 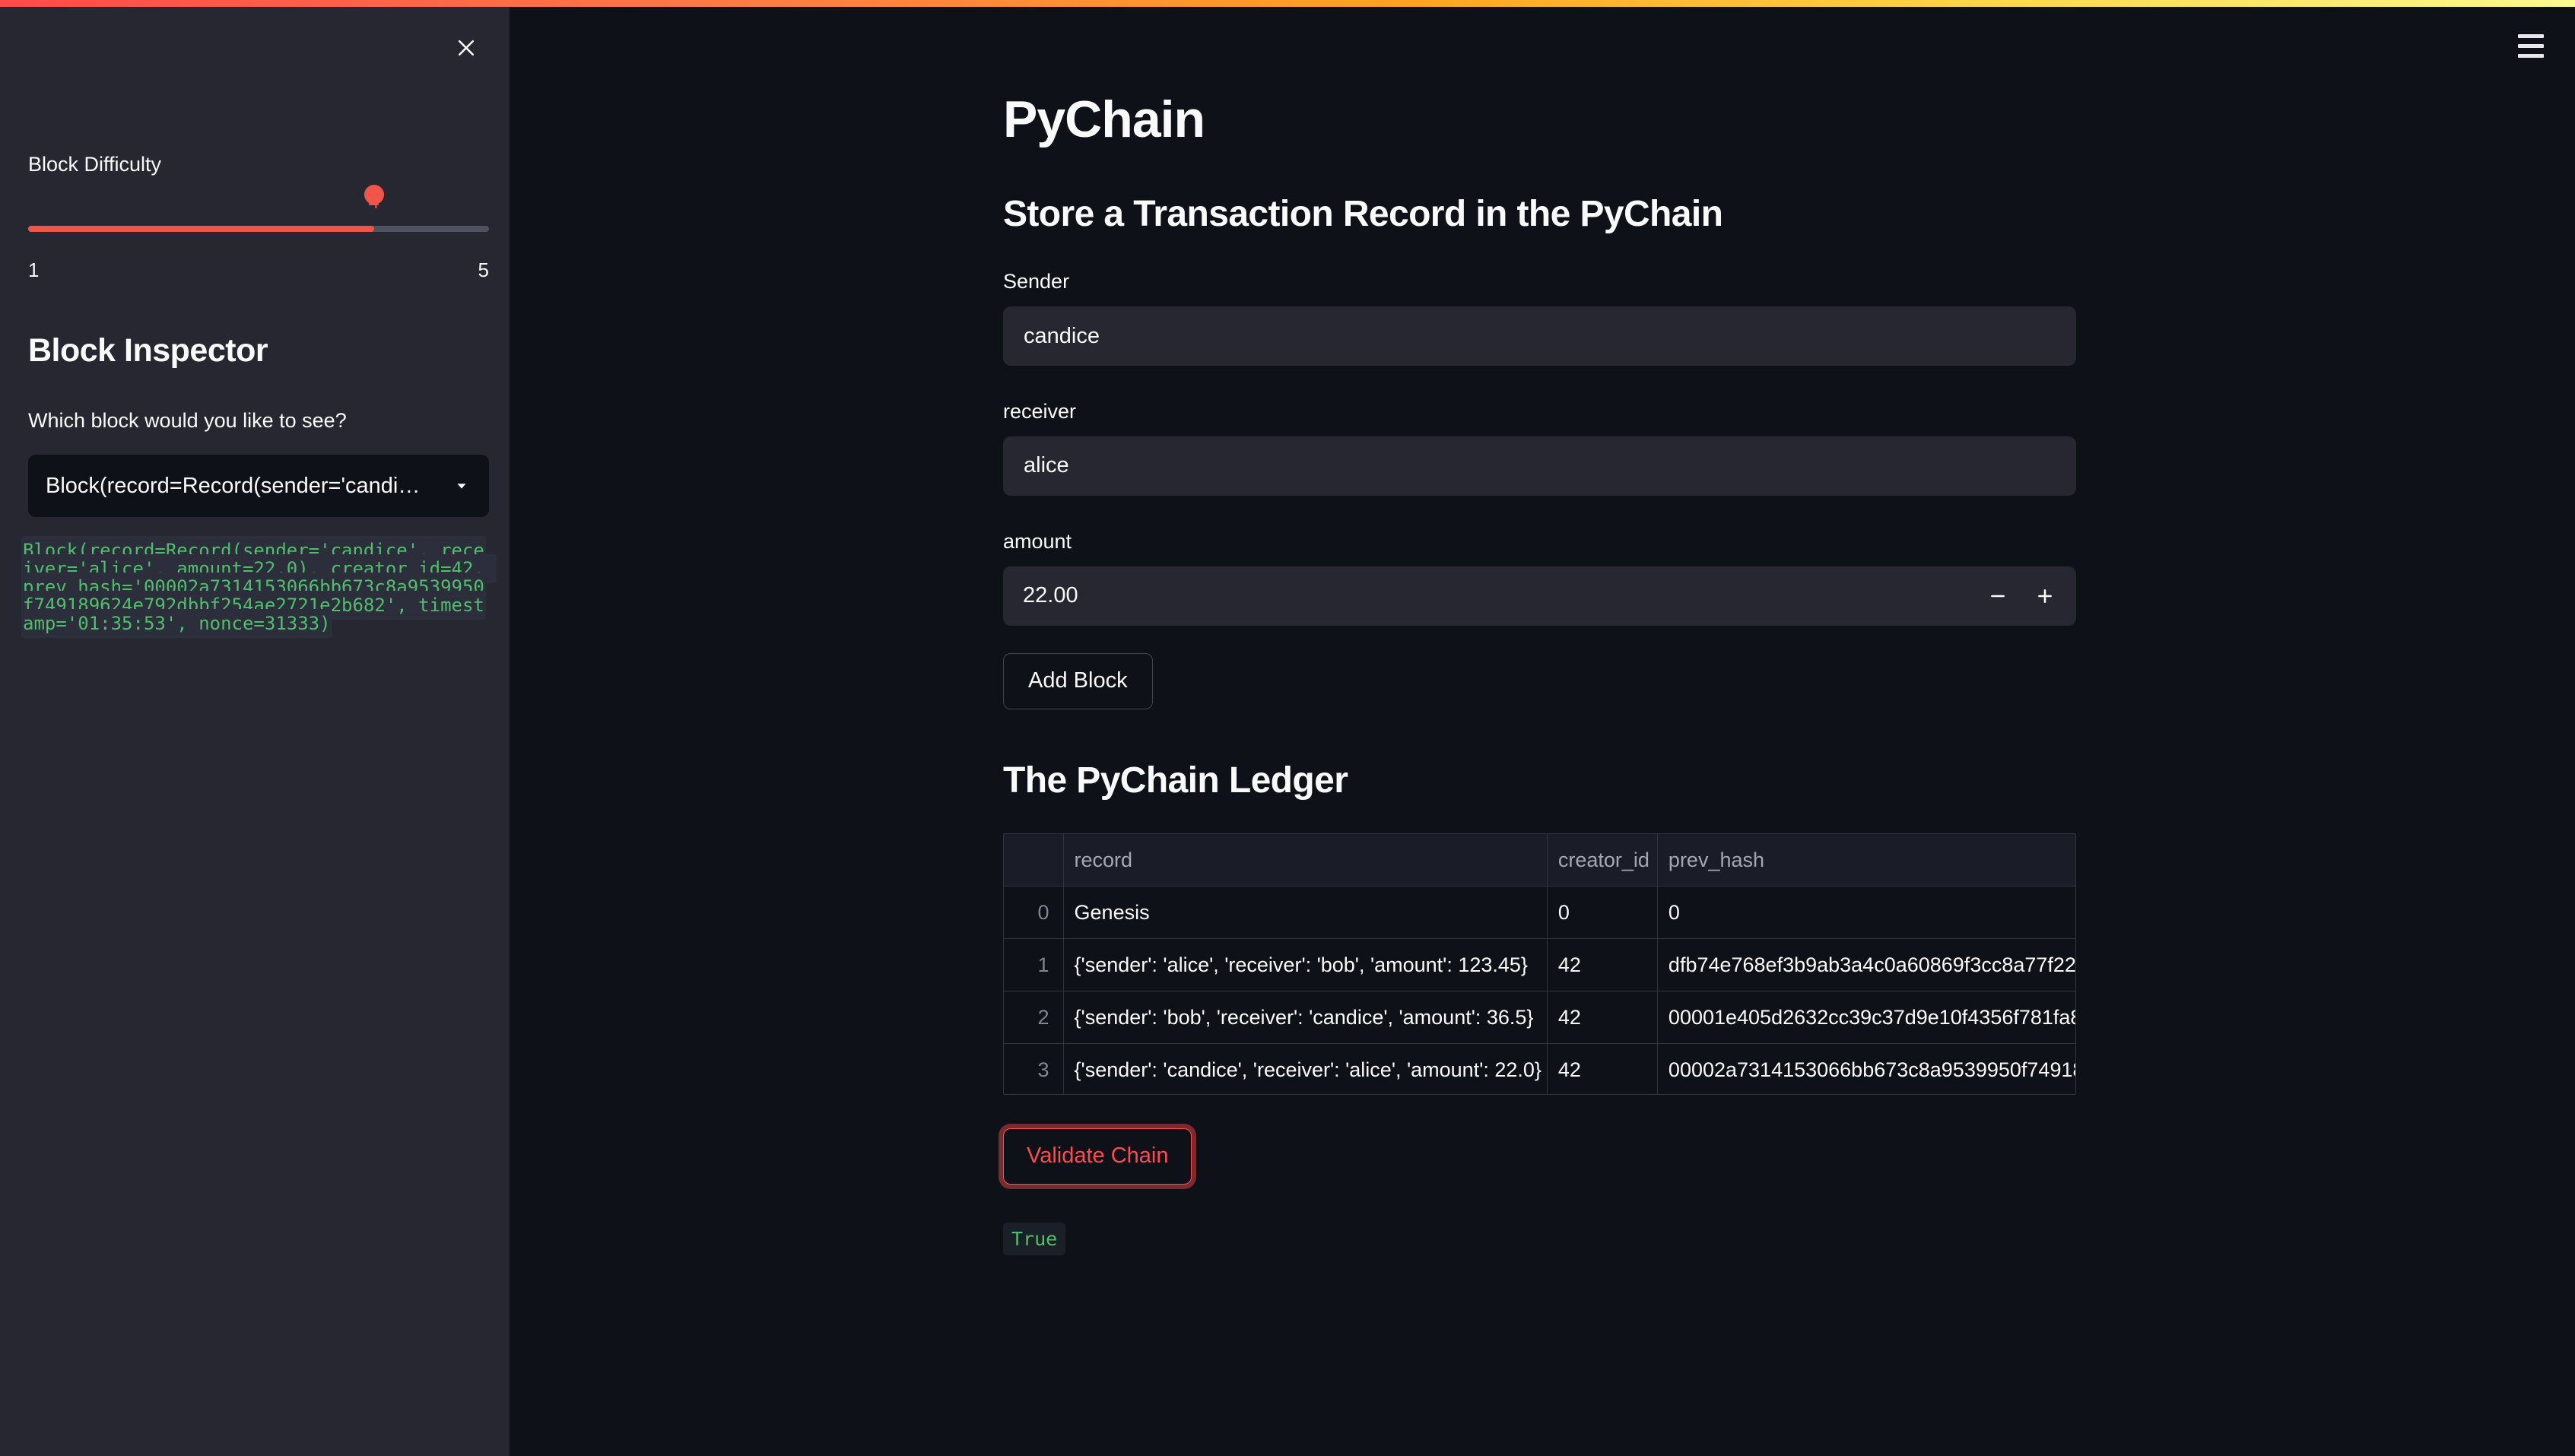 What do you see at coordinates (1539, 336) in the screenshot?
I see `sender-input: candice` at bounding box center [1539, 336].